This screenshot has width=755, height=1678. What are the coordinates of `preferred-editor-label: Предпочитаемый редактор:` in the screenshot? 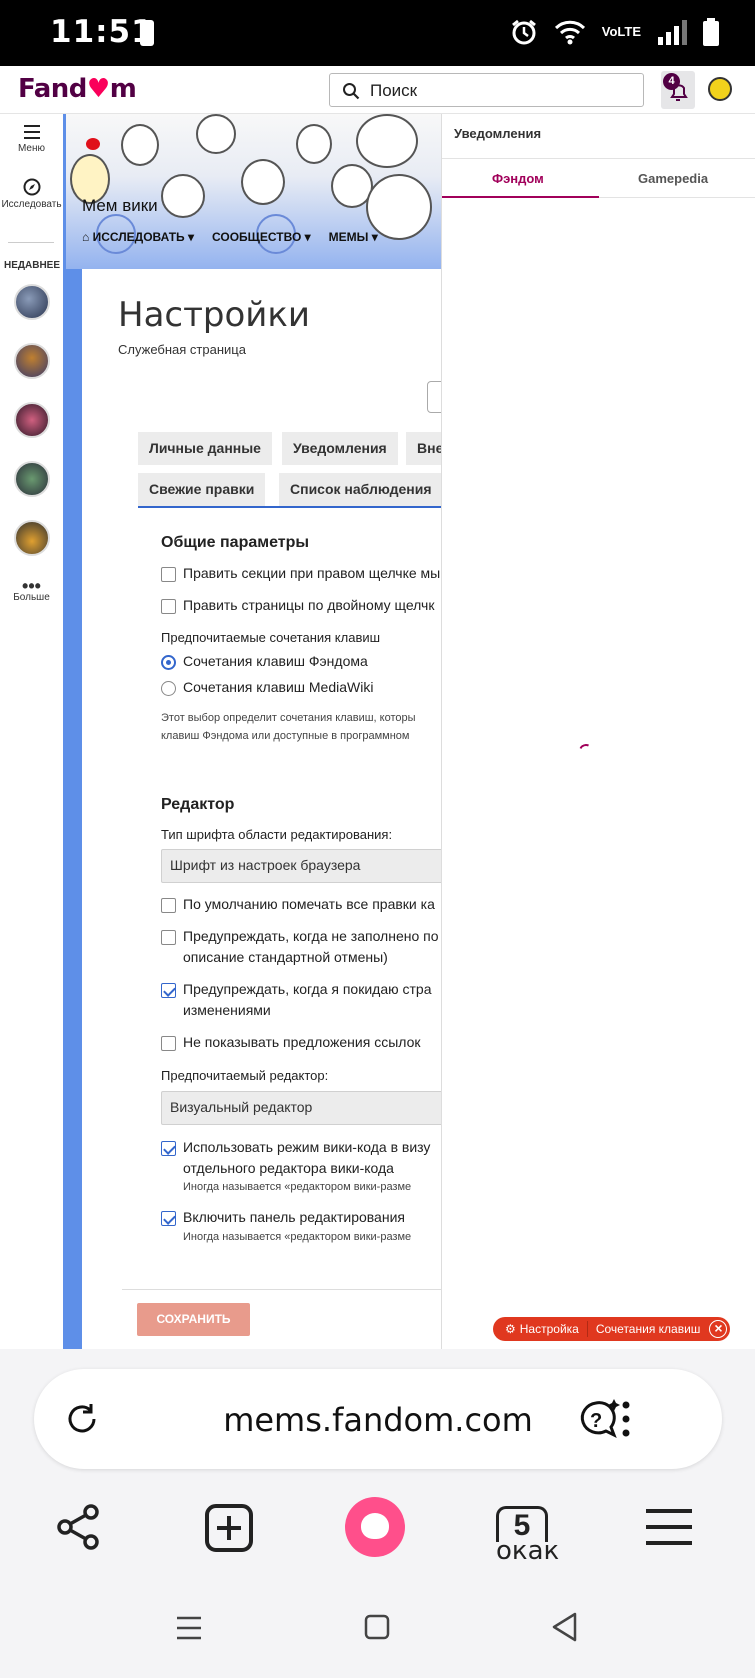 It's located at (245, 1075).